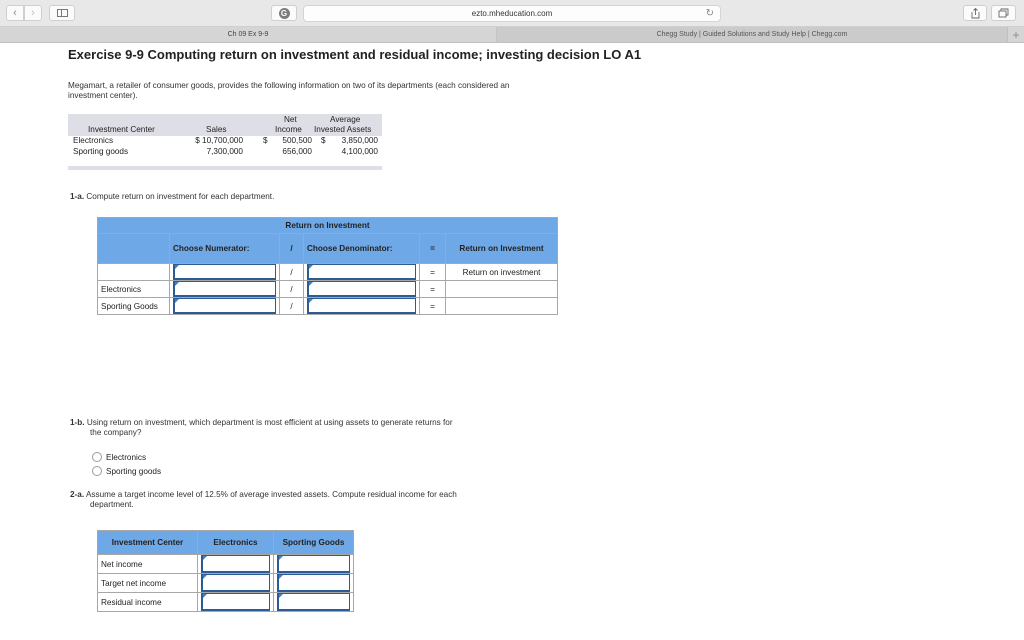 The height and width of the screenshot is (640, 1024). What do you see at coordinates (224, 272) in the screenshot?
I see `formula-numerator-select` at bounding box center [224, 272].